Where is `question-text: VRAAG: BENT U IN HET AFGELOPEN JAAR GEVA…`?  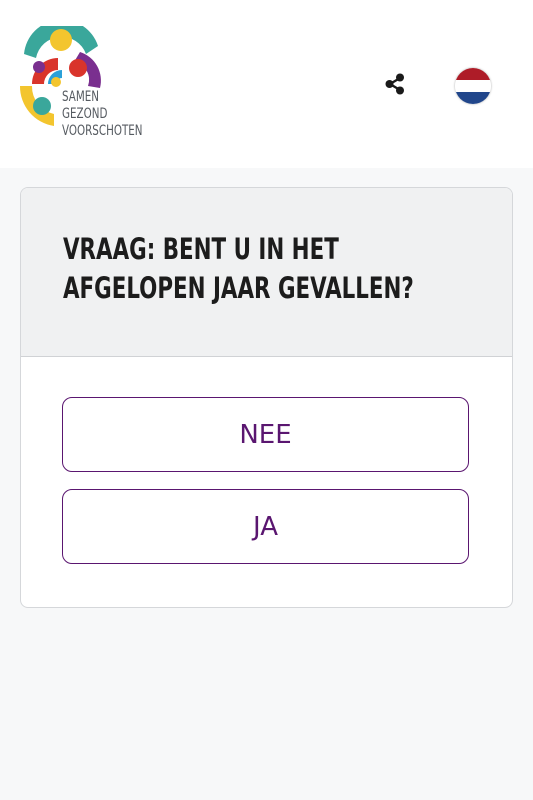
question-text: VRAAG: BENT U IN HET AFGELOPEN JAAR GEVA… is located at coordinates (238, 268).